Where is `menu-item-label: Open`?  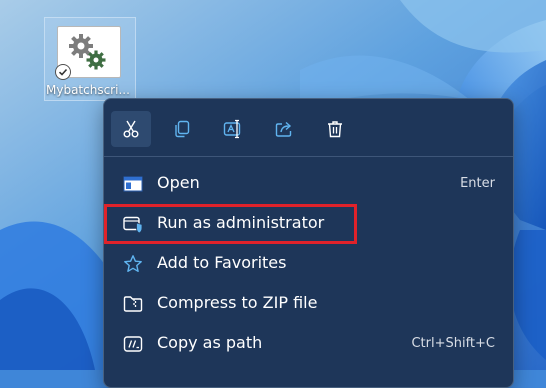
menu-item-label: Open is located at coordinates (178, 182).